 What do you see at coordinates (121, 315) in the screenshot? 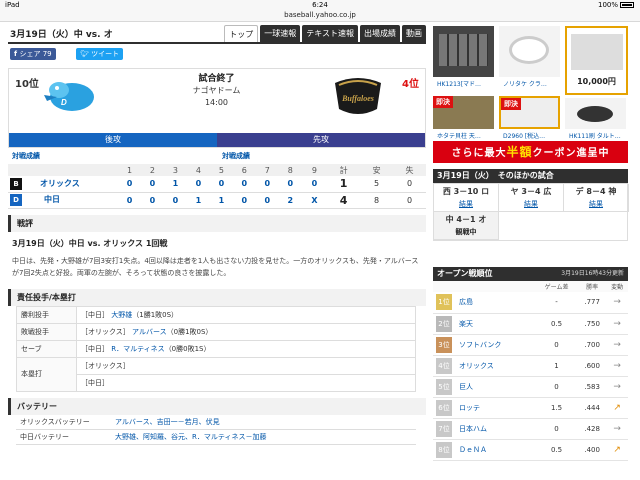
I see `pitcher-name-link: 大野雄` at bounding box center [121, 315].